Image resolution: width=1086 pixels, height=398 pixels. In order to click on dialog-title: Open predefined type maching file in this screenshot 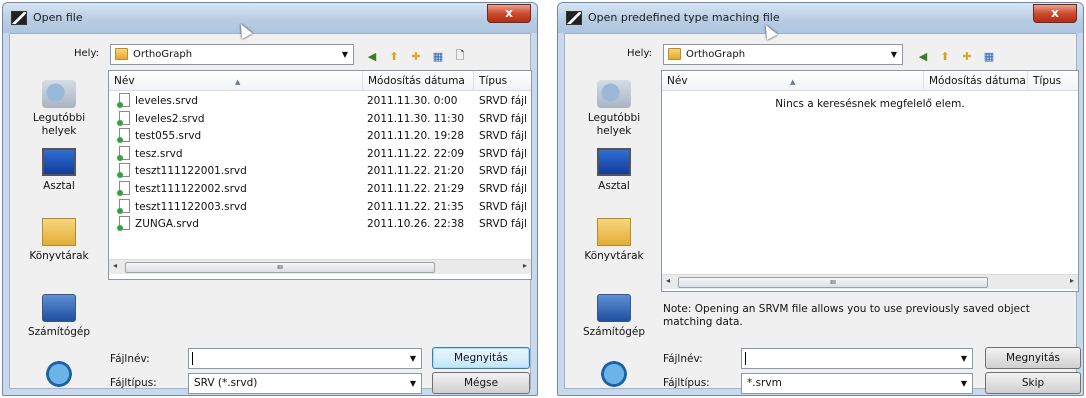, I will do `click(684, 17)`.